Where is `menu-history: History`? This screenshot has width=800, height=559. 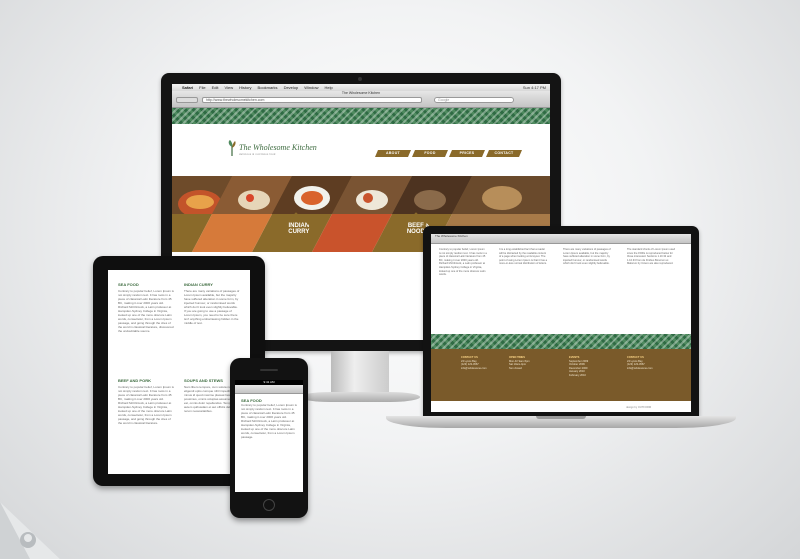 menu-history: History is located at coordinates (245, 87).